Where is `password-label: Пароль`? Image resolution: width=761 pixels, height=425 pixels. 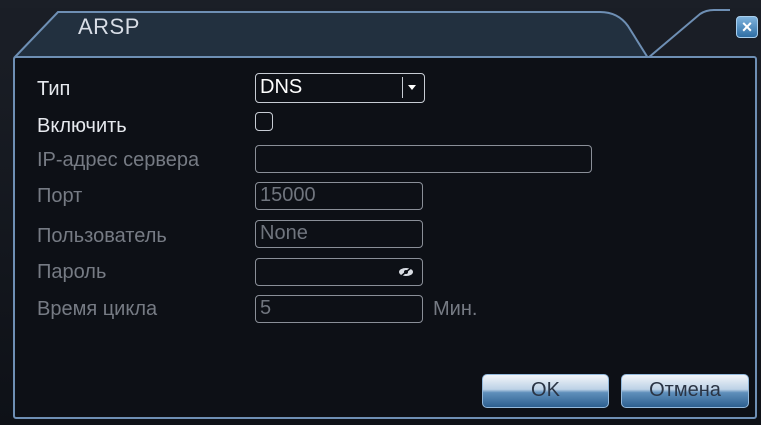
password-label: Пароль is located at coordinates (72, 272).